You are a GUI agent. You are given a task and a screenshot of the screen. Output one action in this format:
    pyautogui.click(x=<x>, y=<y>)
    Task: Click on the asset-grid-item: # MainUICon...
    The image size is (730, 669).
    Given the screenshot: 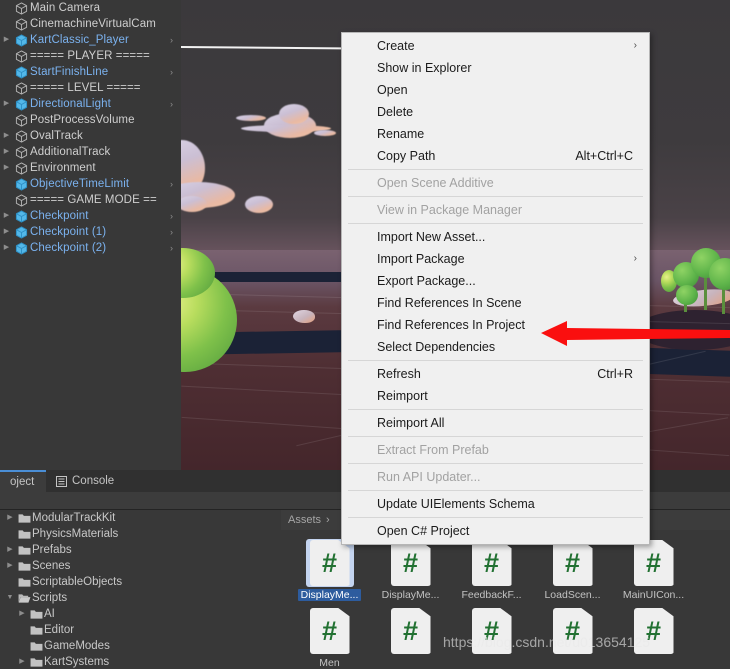 What is the action you would take?
    pyautogui.click(x=653, y=569)
    